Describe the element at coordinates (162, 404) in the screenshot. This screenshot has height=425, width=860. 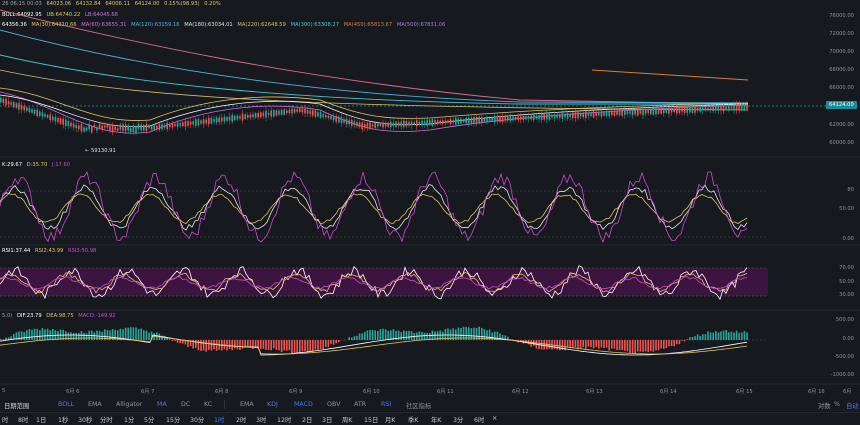
I see `indicator-ma: MA` at that location.